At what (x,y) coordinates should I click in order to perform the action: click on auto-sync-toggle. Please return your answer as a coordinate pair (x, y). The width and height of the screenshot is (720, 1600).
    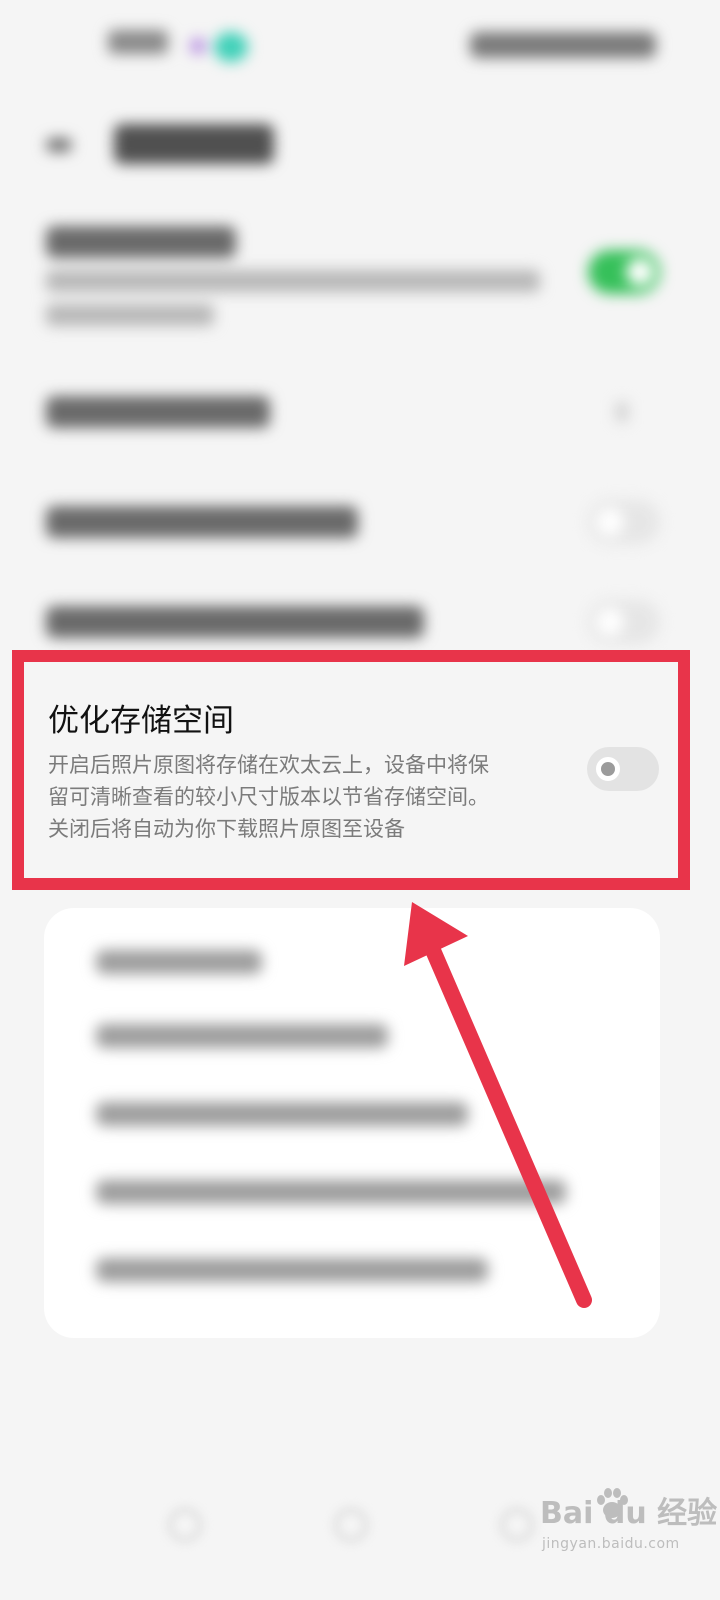
    Looking at the image, I should click on (624, 272).